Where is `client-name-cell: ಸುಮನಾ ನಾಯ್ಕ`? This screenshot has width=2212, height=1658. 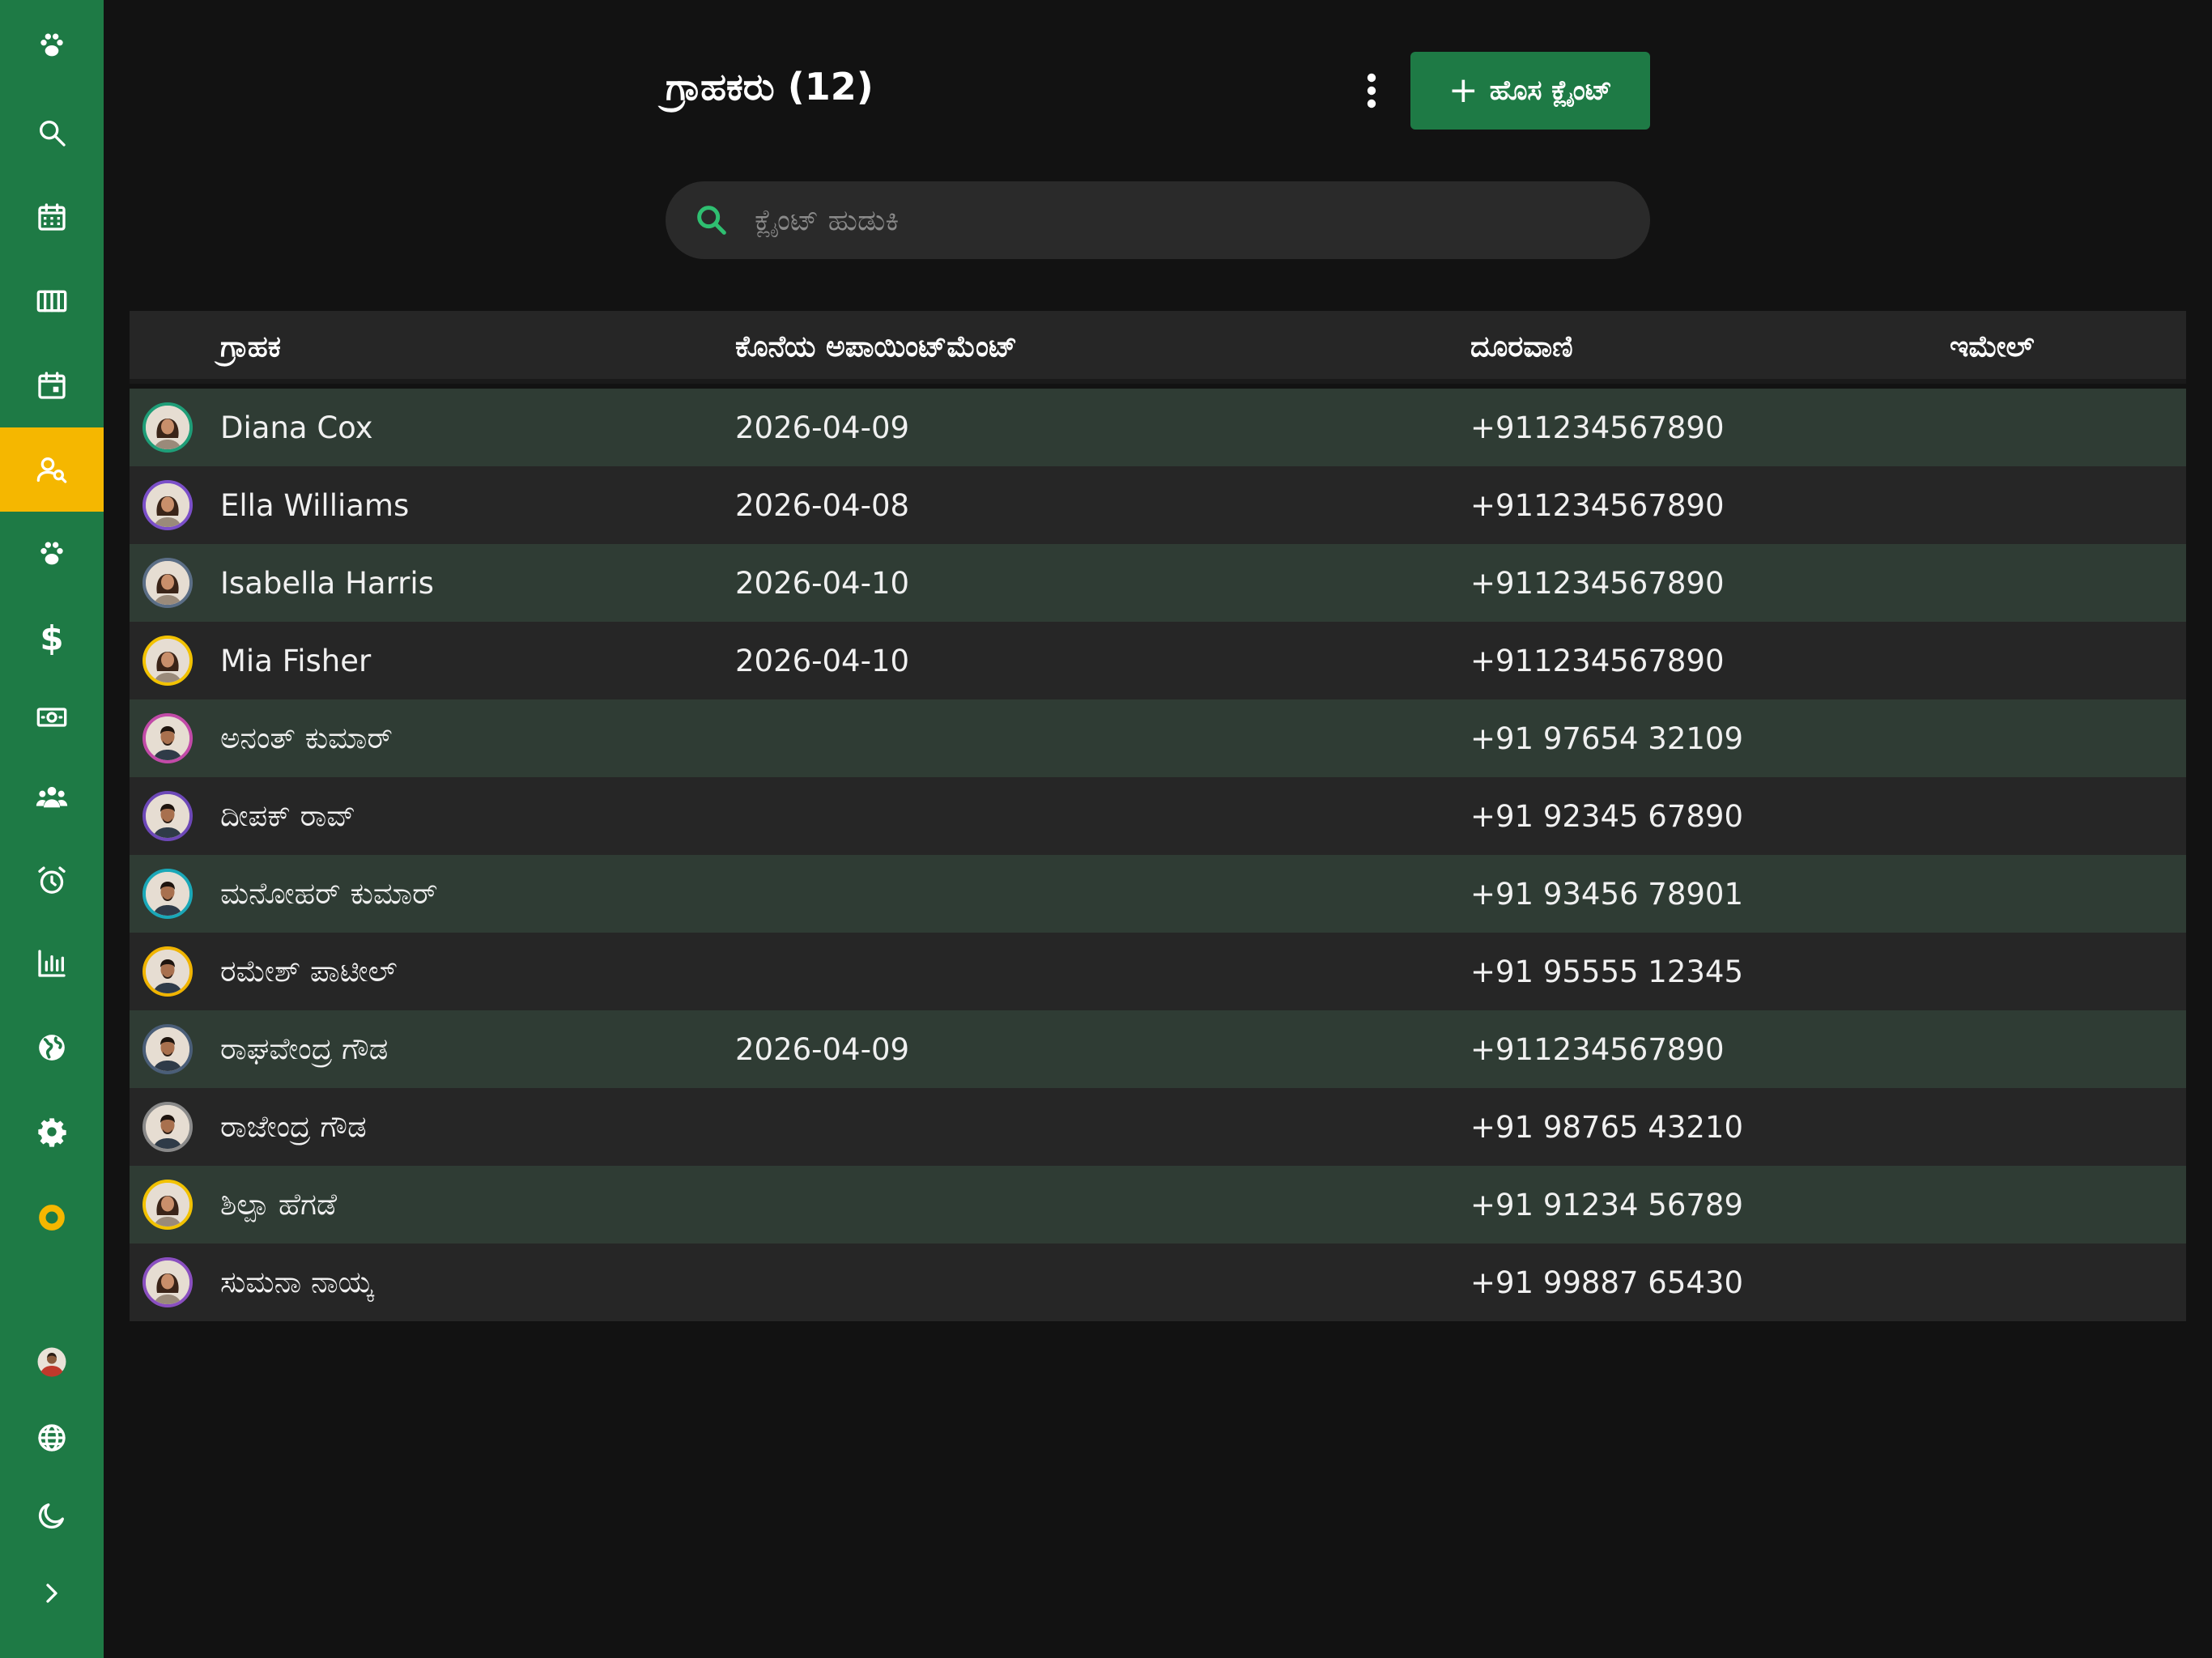 client-name-cell: ಸುಮನಾ ನಾಯ್ಕ is located at coordinates (297, 1282).